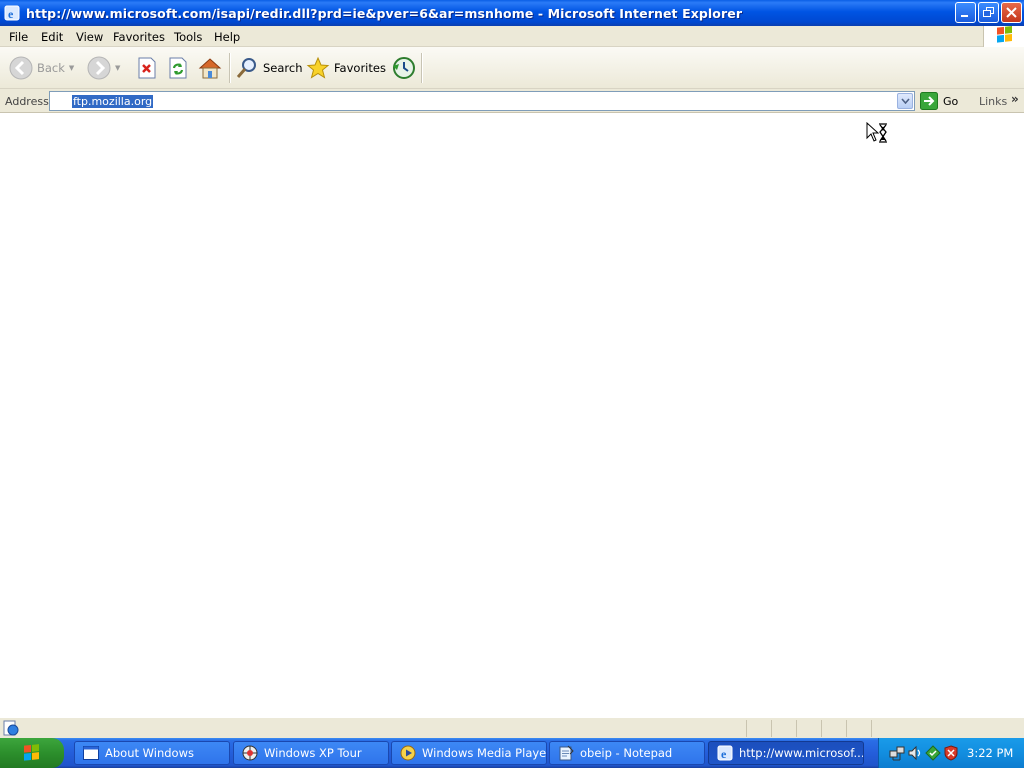 This screenshot has width=1024, height=768. I want to click on address-bar: Address ftp.mozilla.org Go Links », so click(512, 101).